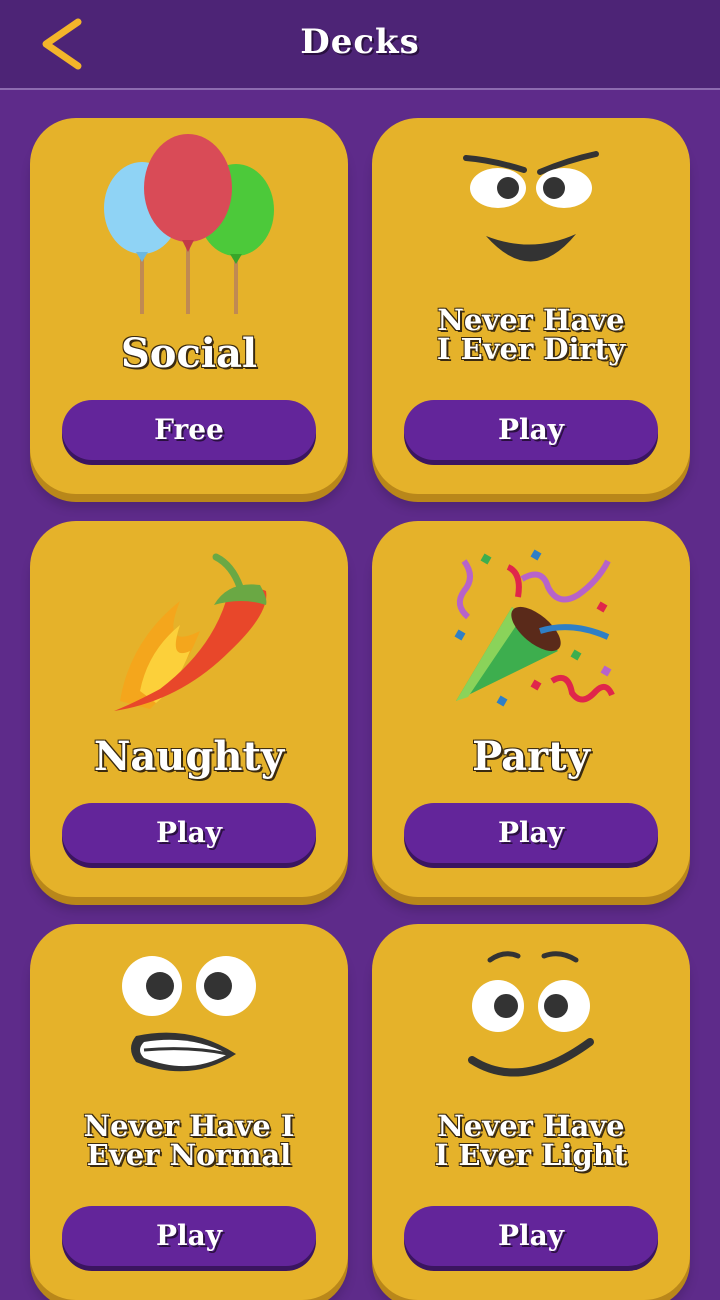 This screenshot has width=720, height=1300. I want to click on deck-card-light: Never Have I Ever Light Play, so click(531, 1112).